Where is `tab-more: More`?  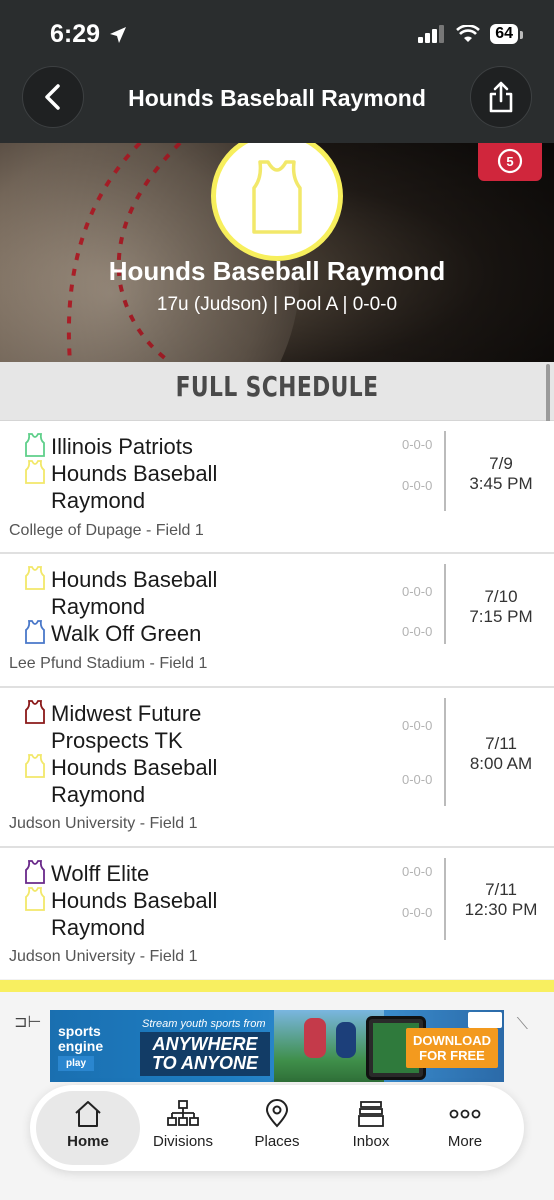
tab-more: More is located at coordinates (465, 1128).